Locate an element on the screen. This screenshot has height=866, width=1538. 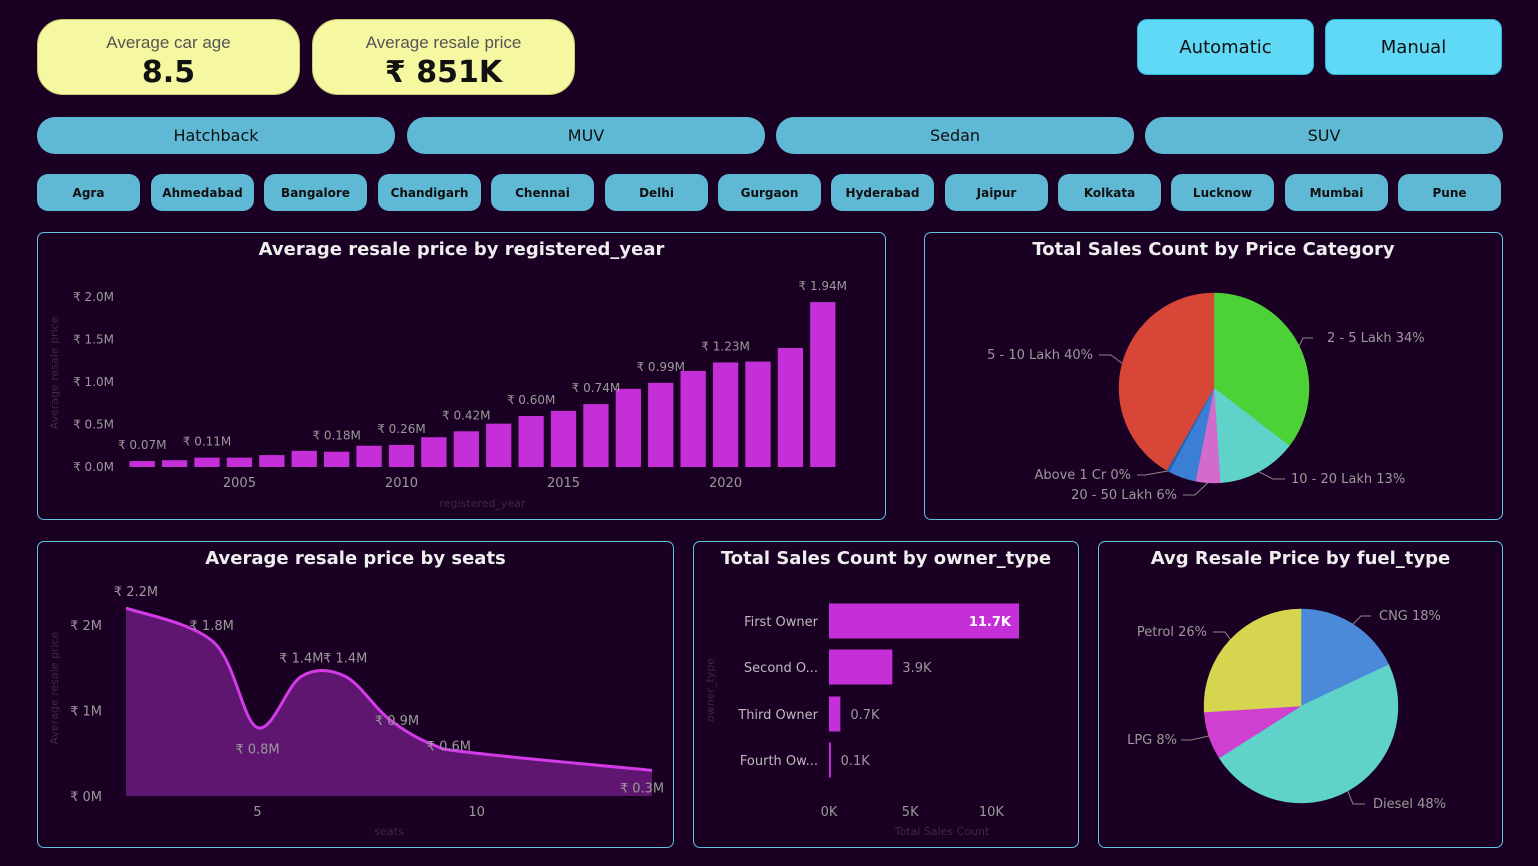
y-tick-label: ₹ 2.0M is located at coordinates (93, 297).